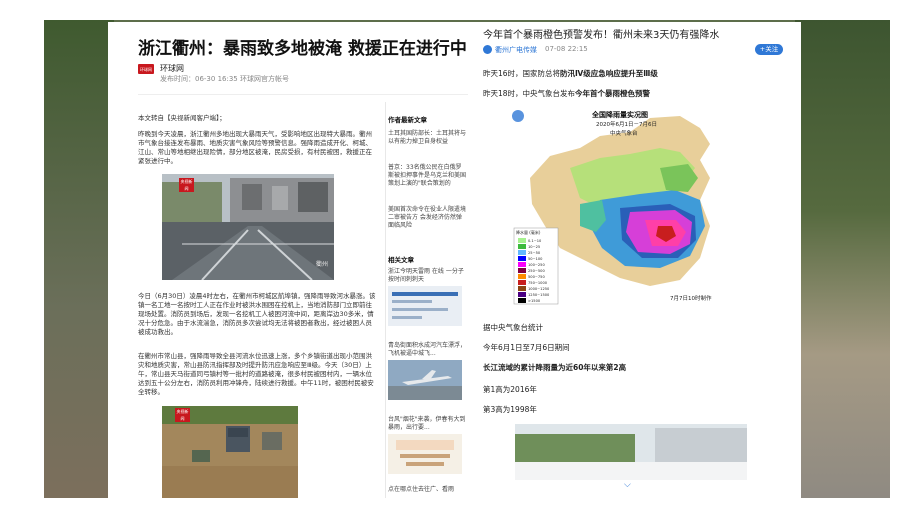 This screenshot has width=920, height=518. What do you see at coordinates (385, 300) in the screenshot?
I see `sidebar-separator` at bounding box center [385, 300].